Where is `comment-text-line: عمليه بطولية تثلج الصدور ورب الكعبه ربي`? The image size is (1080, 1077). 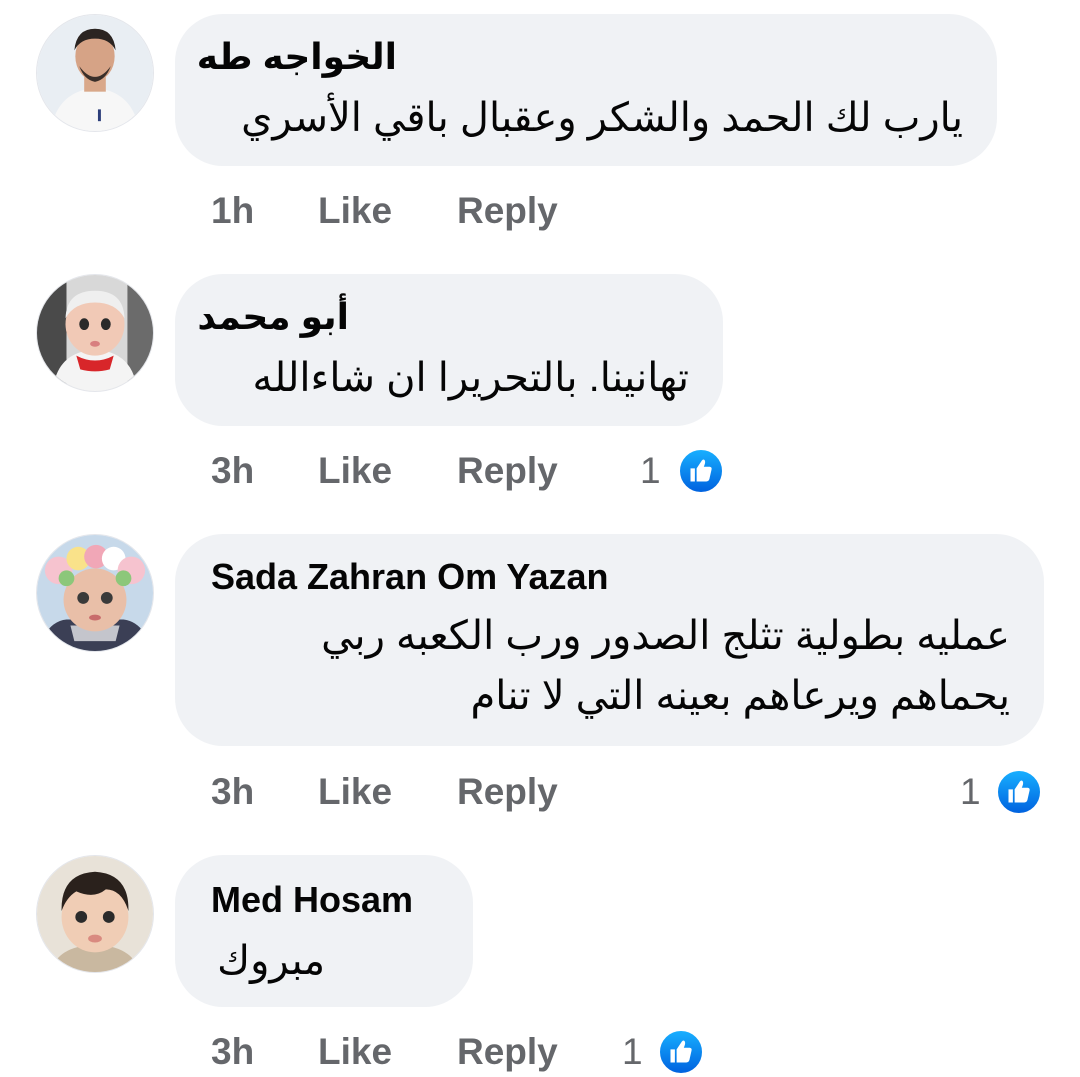 comment-text-line: عمليه بطولية تثلج الصدور ورب الكعبه ربي is located at coordinates (665, 636).